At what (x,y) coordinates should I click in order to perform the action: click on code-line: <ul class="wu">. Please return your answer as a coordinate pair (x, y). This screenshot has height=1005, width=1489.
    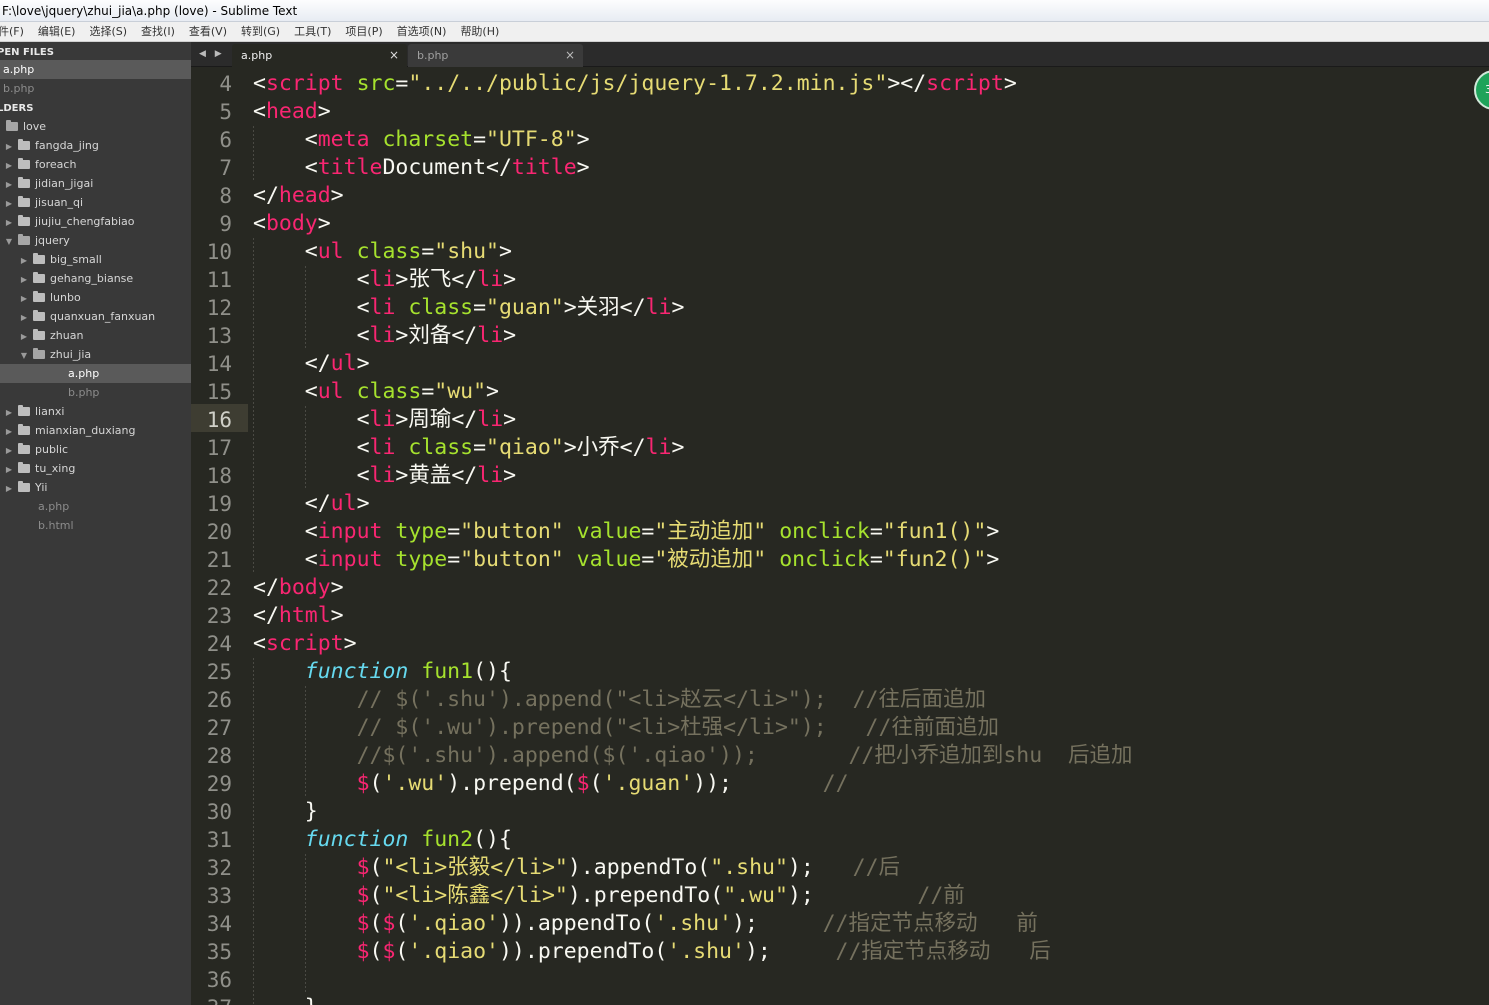
    Looking at the image, I should click on (376, 392).